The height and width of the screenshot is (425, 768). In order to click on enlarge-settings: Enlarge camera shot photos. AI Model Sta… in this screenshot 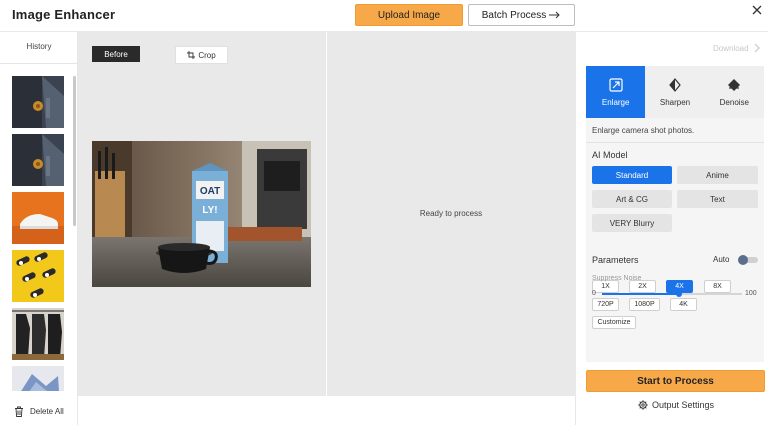, I will do `click(675, 240)`.